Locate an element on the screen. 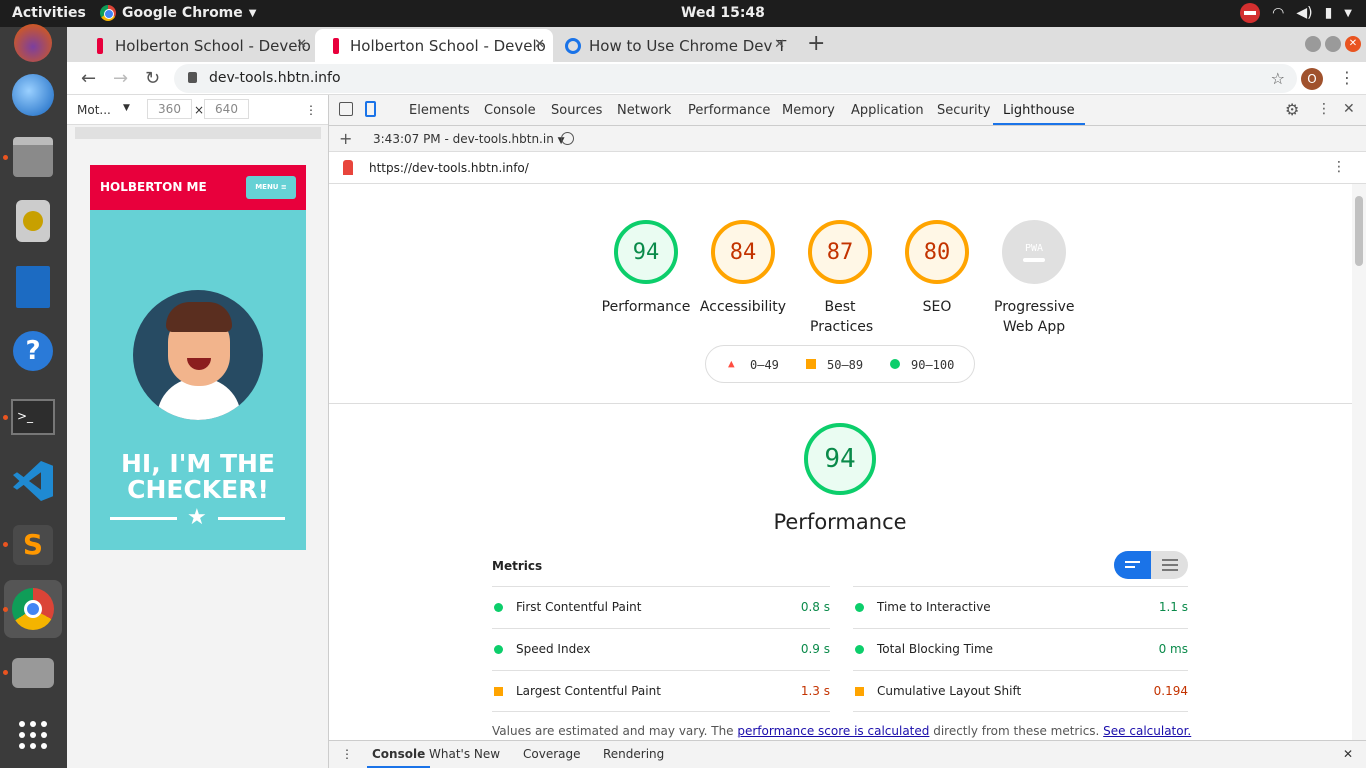 This screenshot has width=1366, height=768. metric-row: Total Blocking Time 0 ms is located at coordinates (1020, 649).